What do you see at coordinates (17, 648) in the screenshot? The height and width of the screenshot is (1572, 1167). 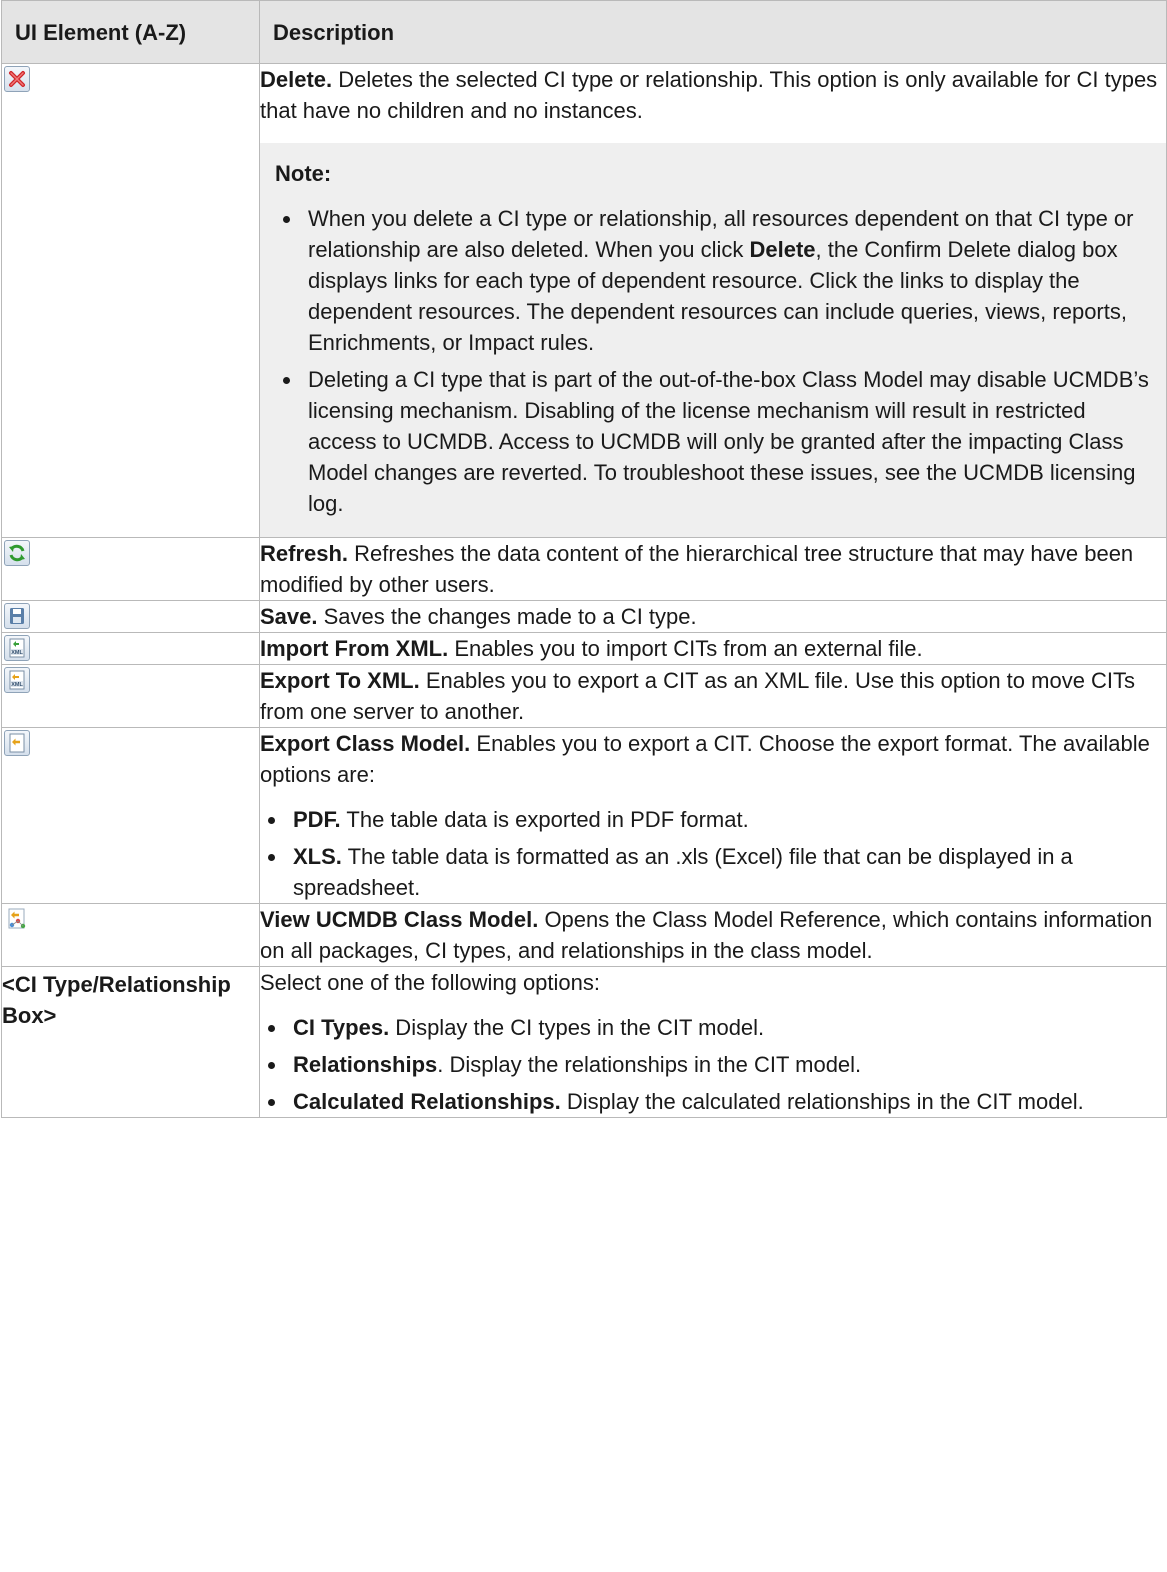 I see `import-xml-icon: XML` at bounding box center [17, 648].